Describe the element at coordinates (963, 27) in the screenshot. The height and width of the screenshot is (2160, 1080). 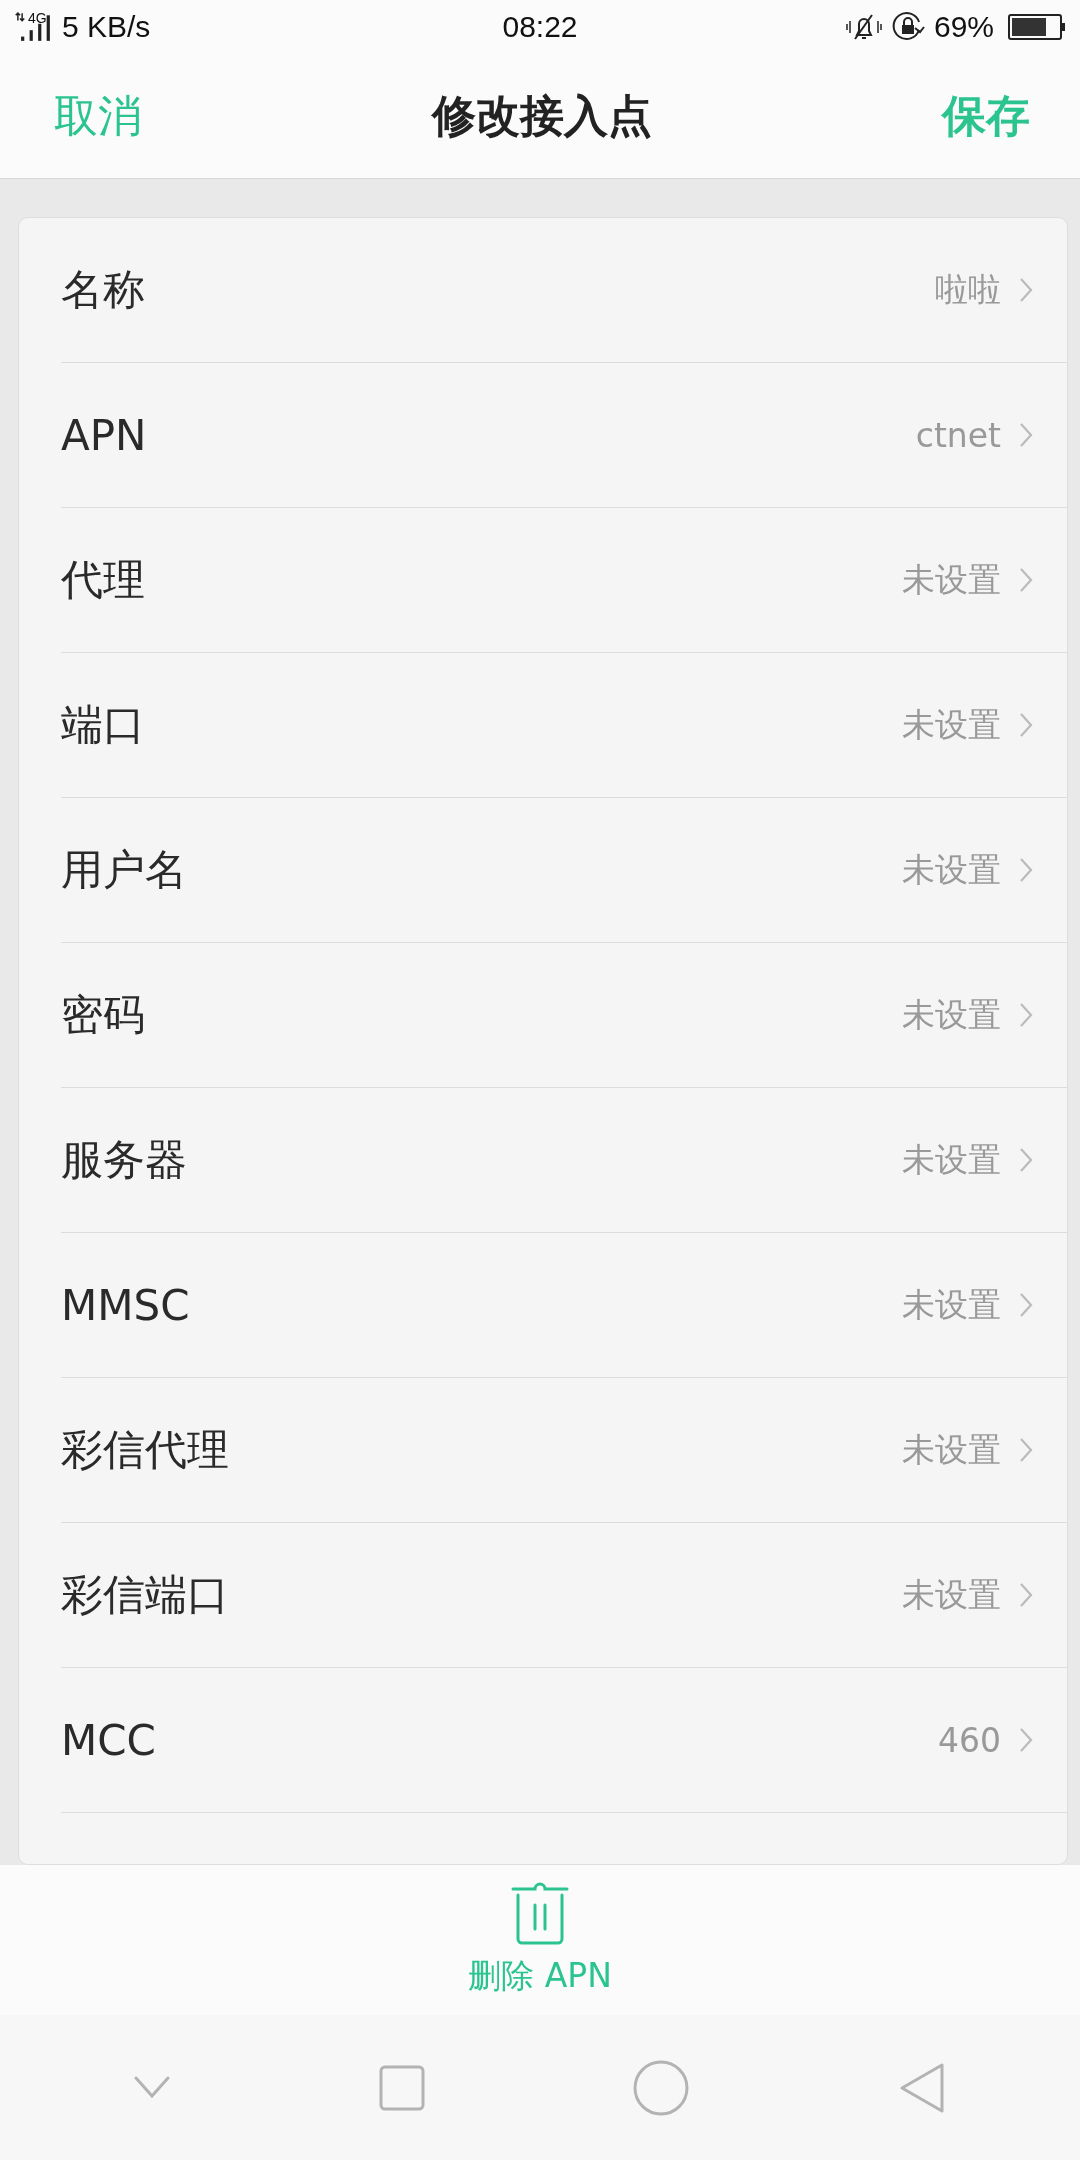
I see `battery-percent: 69%` at that location.